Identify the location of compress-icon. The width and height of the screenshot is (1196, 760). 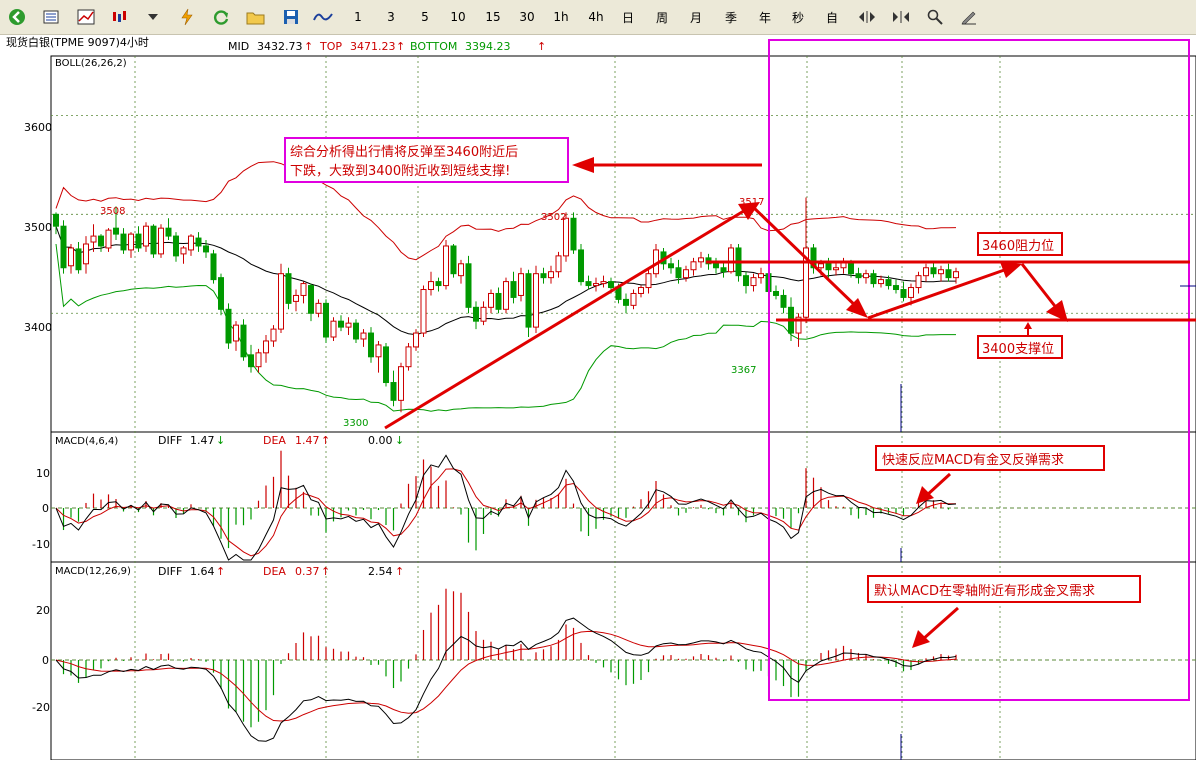
(901, 17).